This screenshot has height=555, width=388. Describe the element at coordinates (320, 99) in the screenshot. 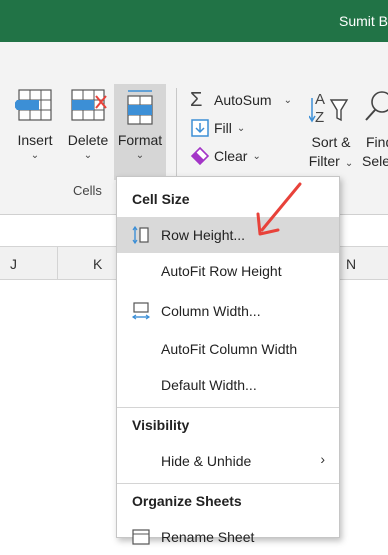

I see `svg-text: A` at that location.